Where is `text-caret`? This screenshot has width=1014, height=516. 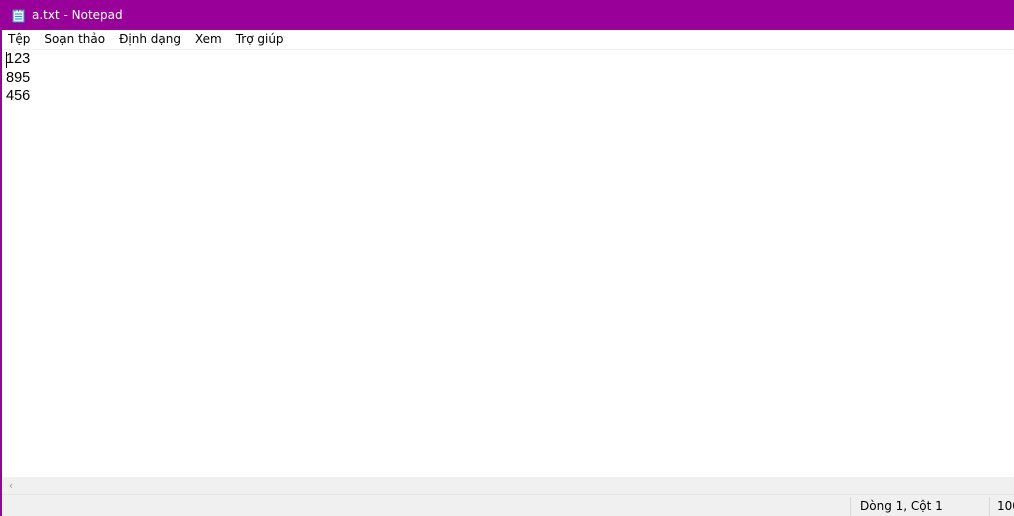 text-caret is located at coordinates (6, 60).